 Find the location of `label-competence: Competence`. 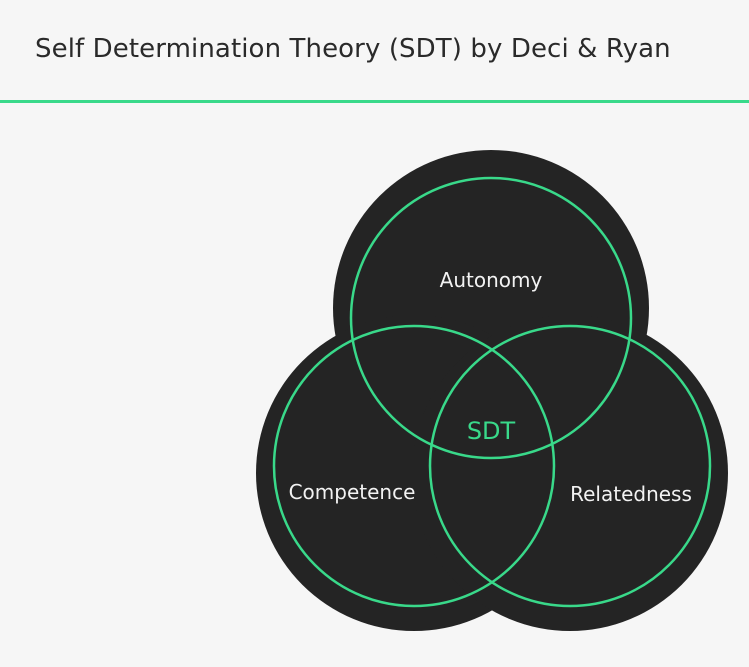

label-competence: Competence is located at coordinates (352, 492).